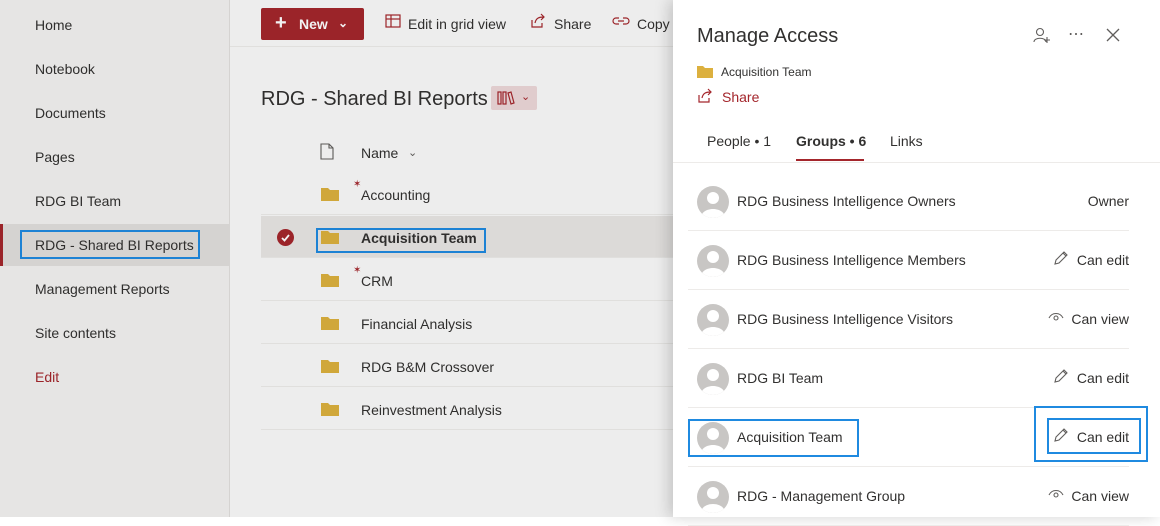  What do you see at coordinates (471, 194) in the screenshot?
I see `file-row: ✶ Accounting` at bounding box center [471, 194].